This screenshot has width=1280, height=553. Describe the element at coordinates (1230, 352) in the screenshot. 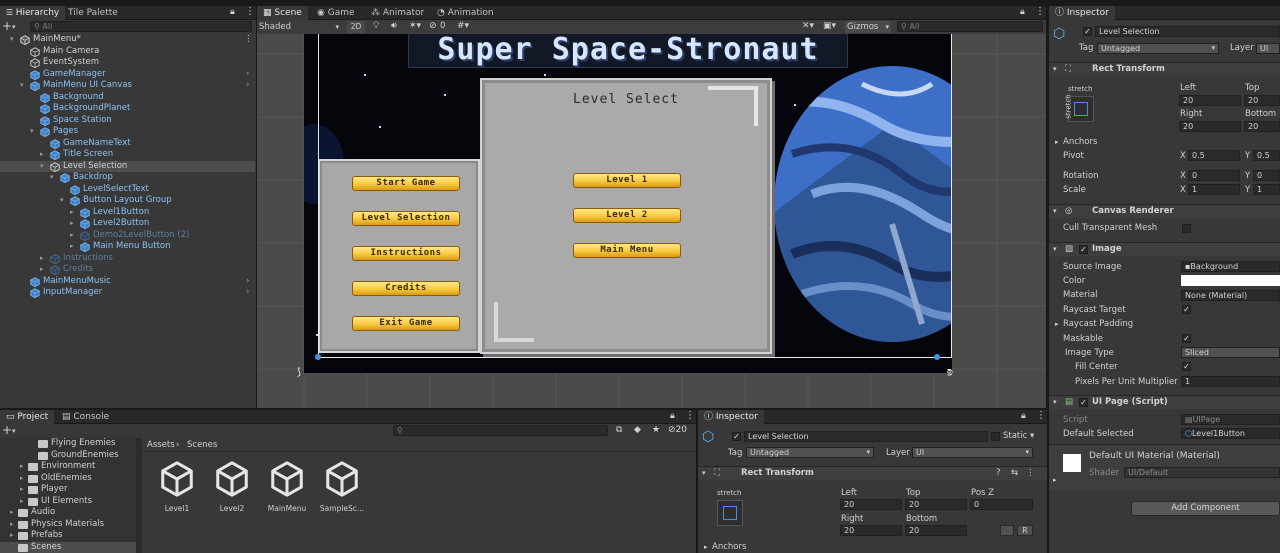

I see `image-type-dropdown: Sliced` at that location.